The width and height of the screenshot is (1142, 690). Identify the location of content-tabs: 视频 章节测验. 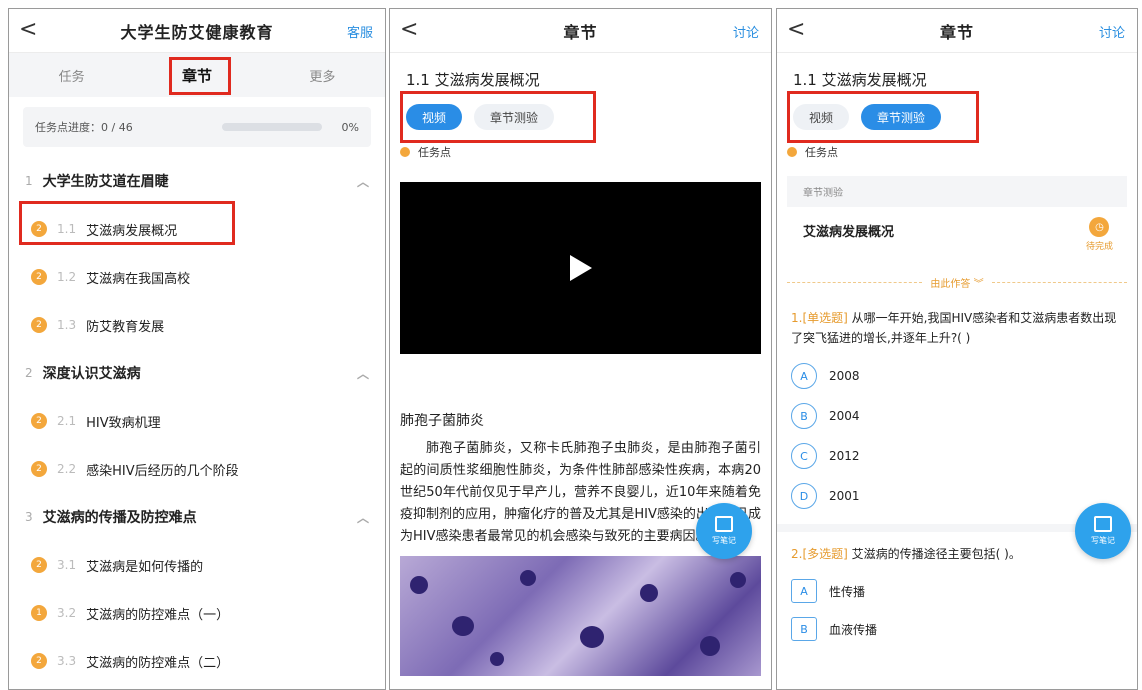
(580, 117).